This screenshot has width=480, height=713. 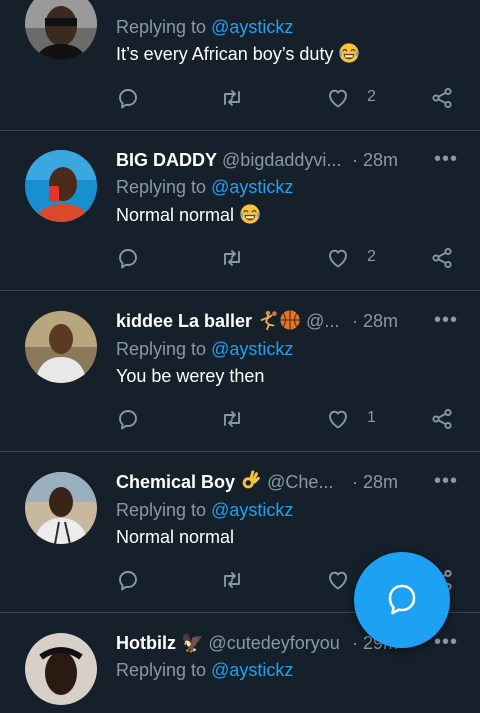 I want to click on ok-hand-emoji, so click(x=251, y=479).